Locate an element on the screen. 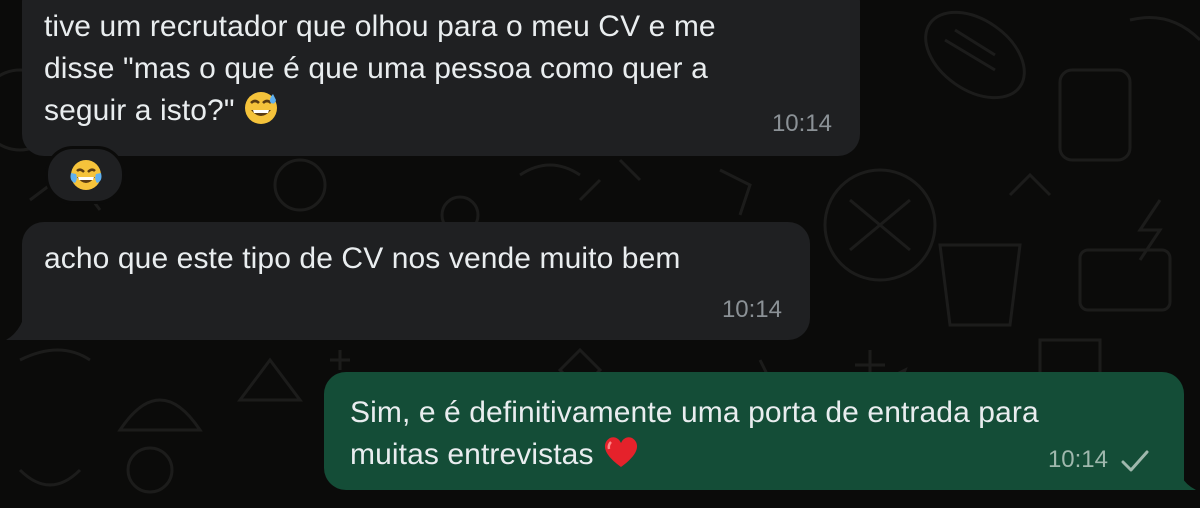 The image size is (1200, 508). message-text-line-3: seguir a isto?" is located at coordinates (161, 114).